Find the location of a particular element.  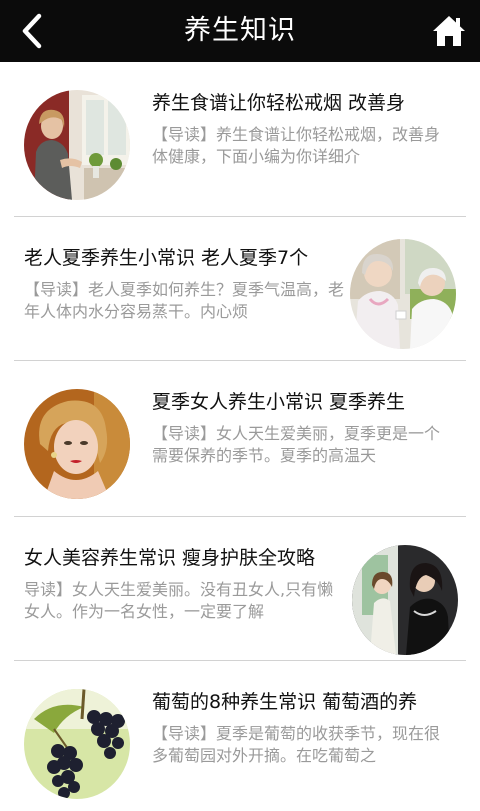

women-fashion-image is located at coordinates (405, 600).